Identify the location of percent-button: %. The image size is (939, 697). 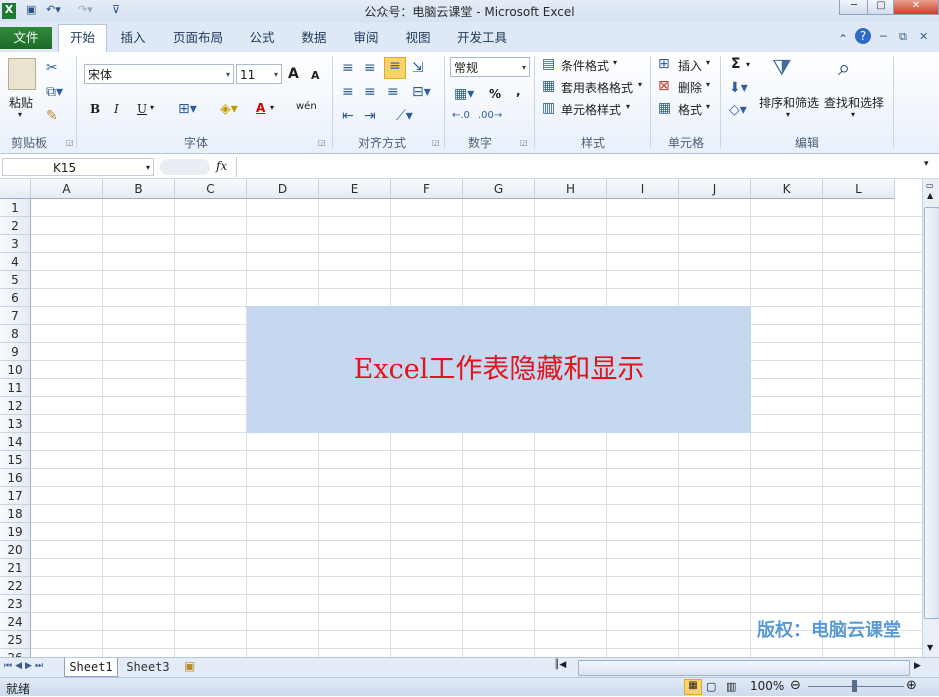
(495, 94).